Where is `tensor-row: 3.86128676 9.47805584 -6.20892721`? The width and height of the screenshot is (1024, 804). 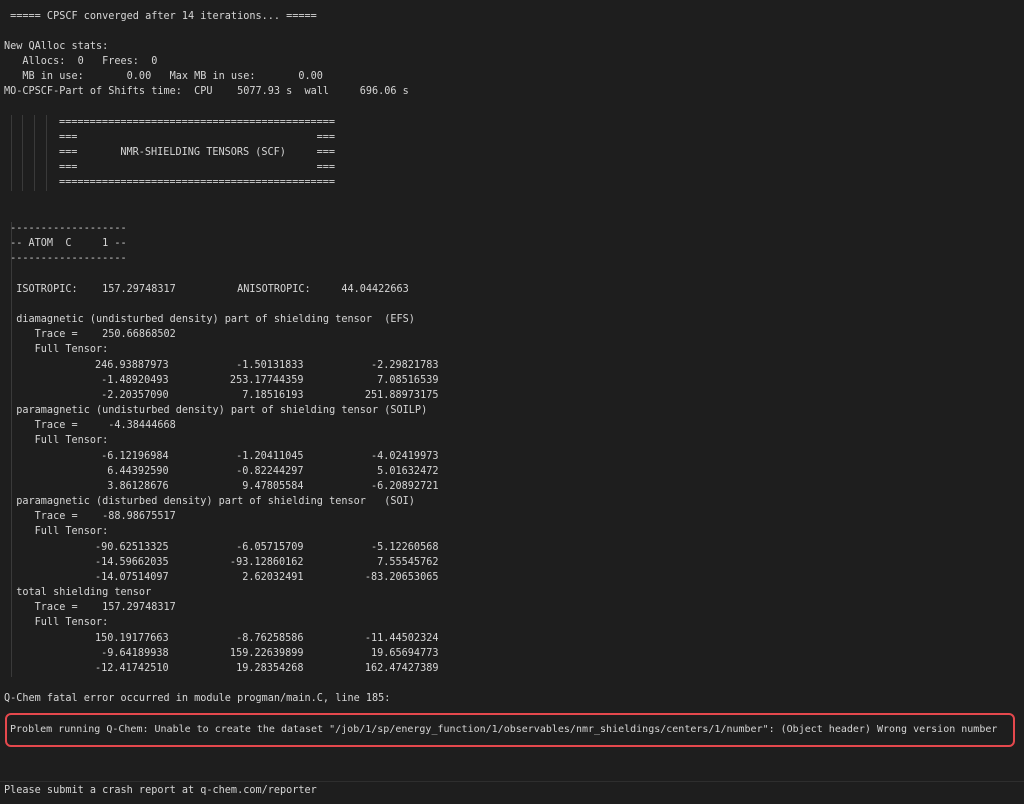
tensor-row: 3.86128676 9.47805584 -6.20892721 is located at coordinates (267, 486).